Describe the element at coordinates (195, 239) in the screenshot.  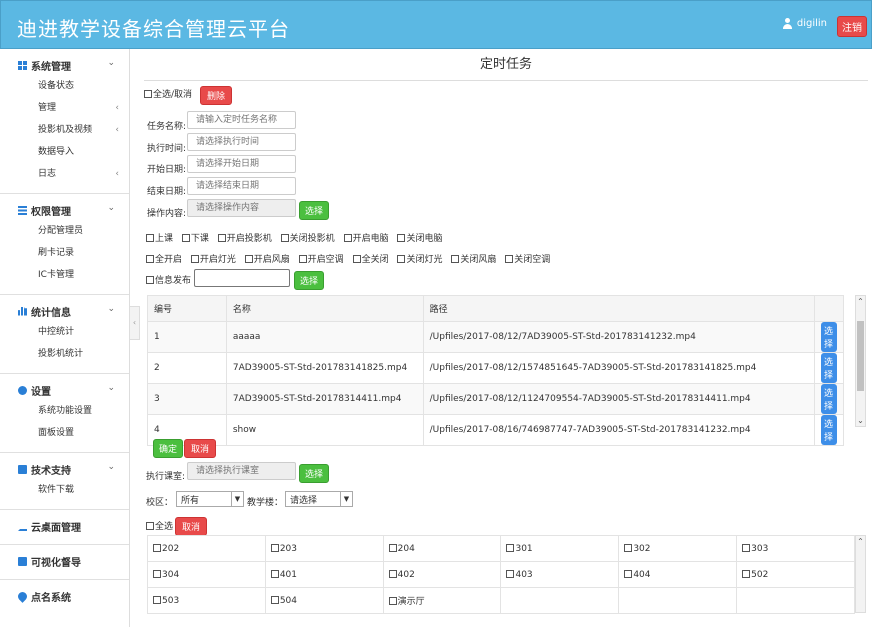
I see `op-class-end: 下课` at that location.